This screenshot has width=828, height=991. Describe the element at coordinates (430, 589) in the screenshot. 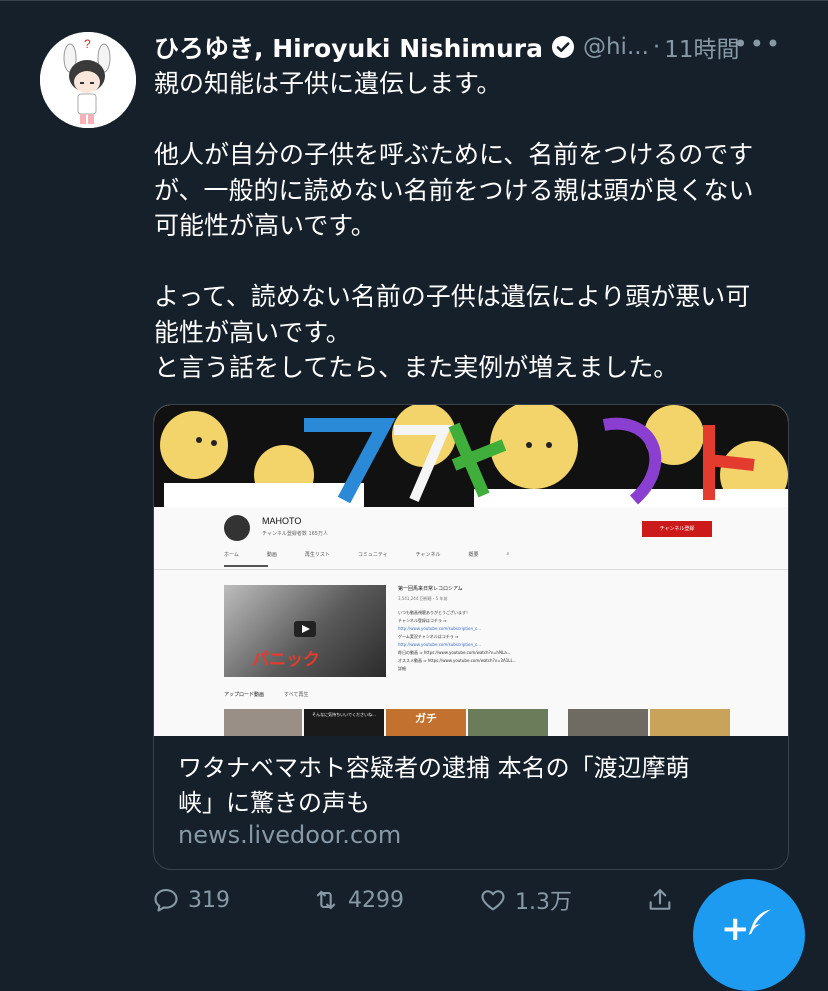

I see `featured-title: 第一回馬来日常レコロシアム` at that location.